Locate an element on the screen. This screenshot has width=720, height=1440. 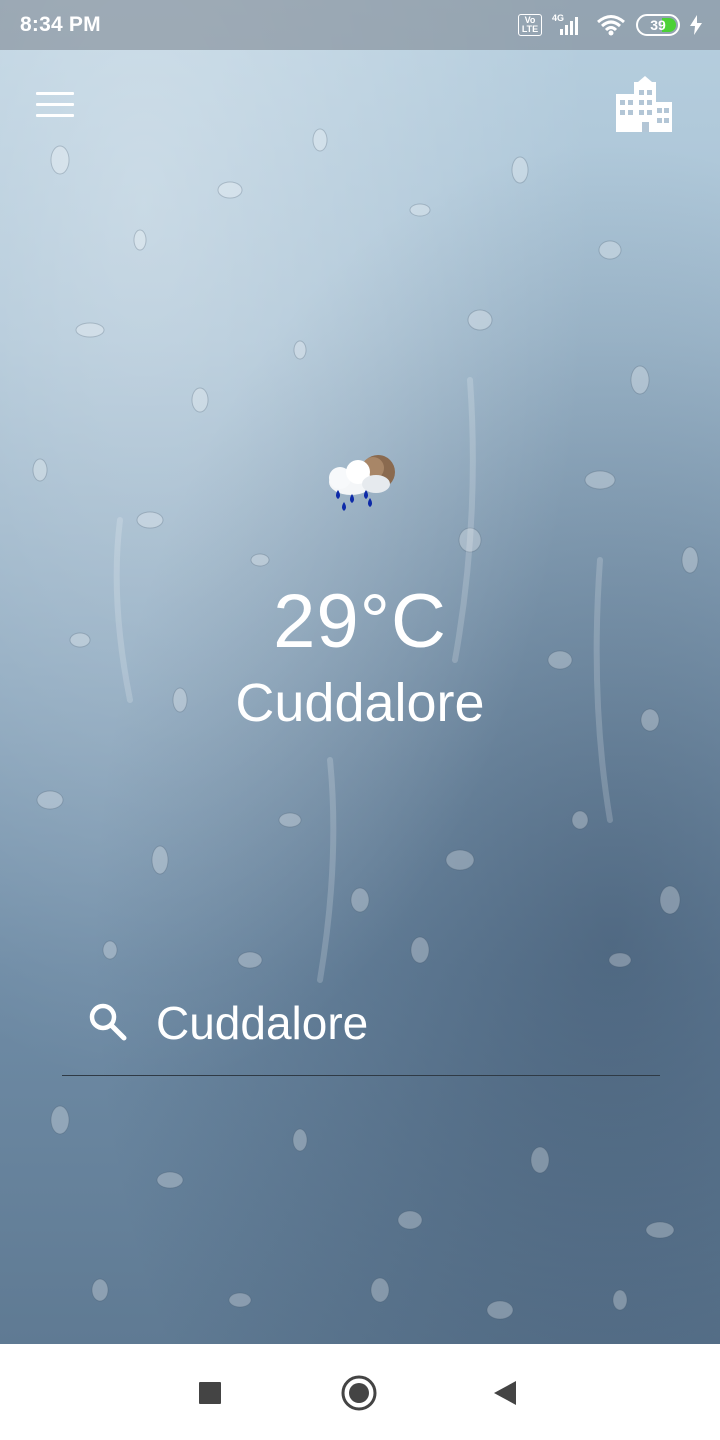
city-search-field is located at coordinates (361, 1033).